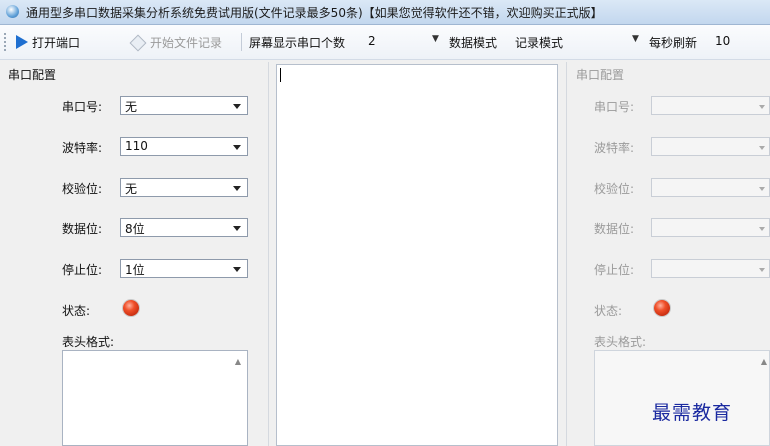 This screenshot has width=770, height=446. What do you see at coordinates (22, 42) in the screenshot?
I see `play-icon` at bounding box center [22, 42].